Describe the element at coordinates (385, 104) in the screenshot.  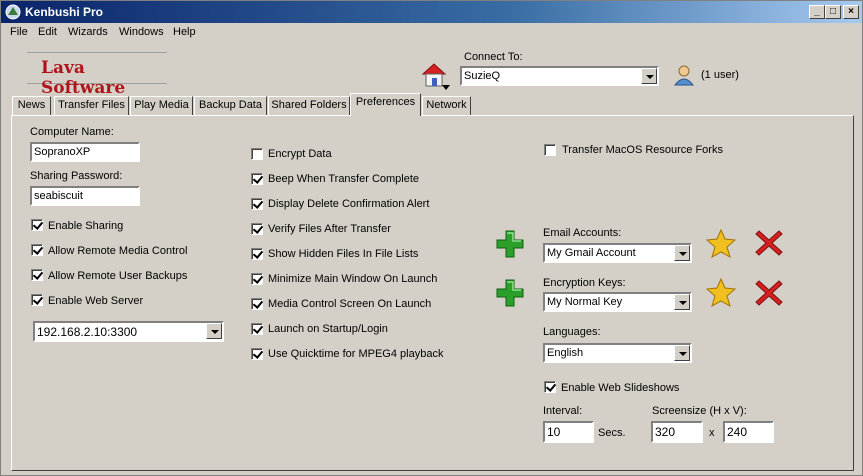
I see `tab-preferences: Preferences` at that location.